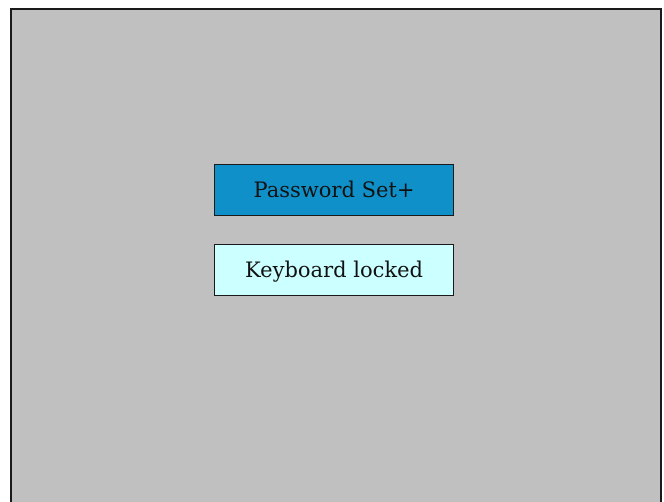 This screenshot has height=502, width=664. I want to click on keyboard-locked-menu-item: Keyboard locked, so click(334, 270).